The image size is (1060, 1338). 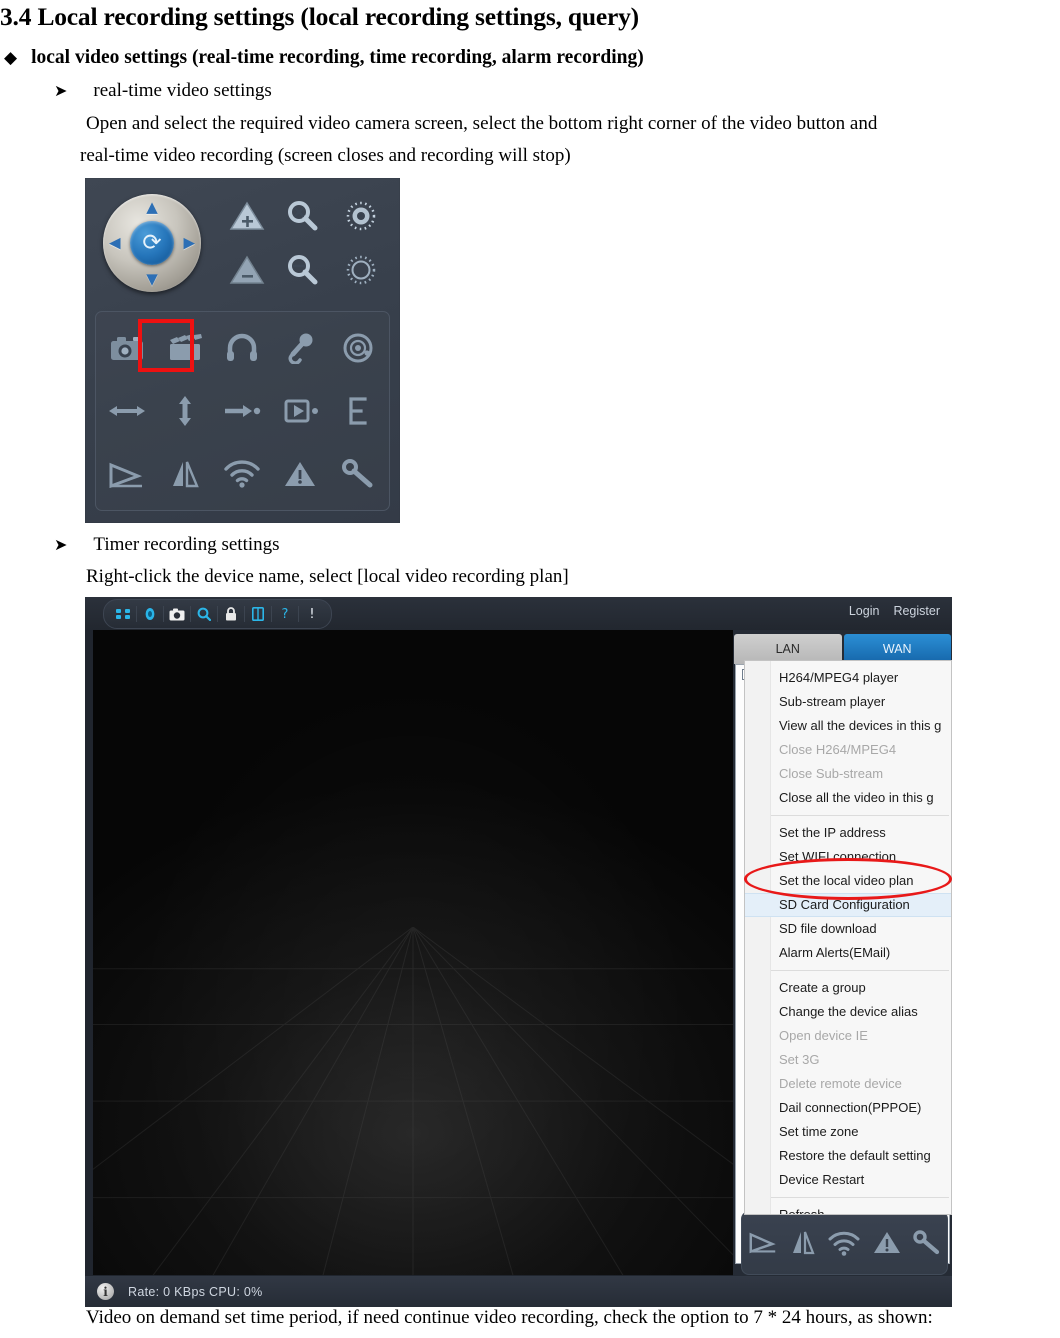 What do you see at coordinates (848, 953) in the screenshot?
I see `menu-item: Alarm Alerts(EMail)` at bounding box center [848, 953].